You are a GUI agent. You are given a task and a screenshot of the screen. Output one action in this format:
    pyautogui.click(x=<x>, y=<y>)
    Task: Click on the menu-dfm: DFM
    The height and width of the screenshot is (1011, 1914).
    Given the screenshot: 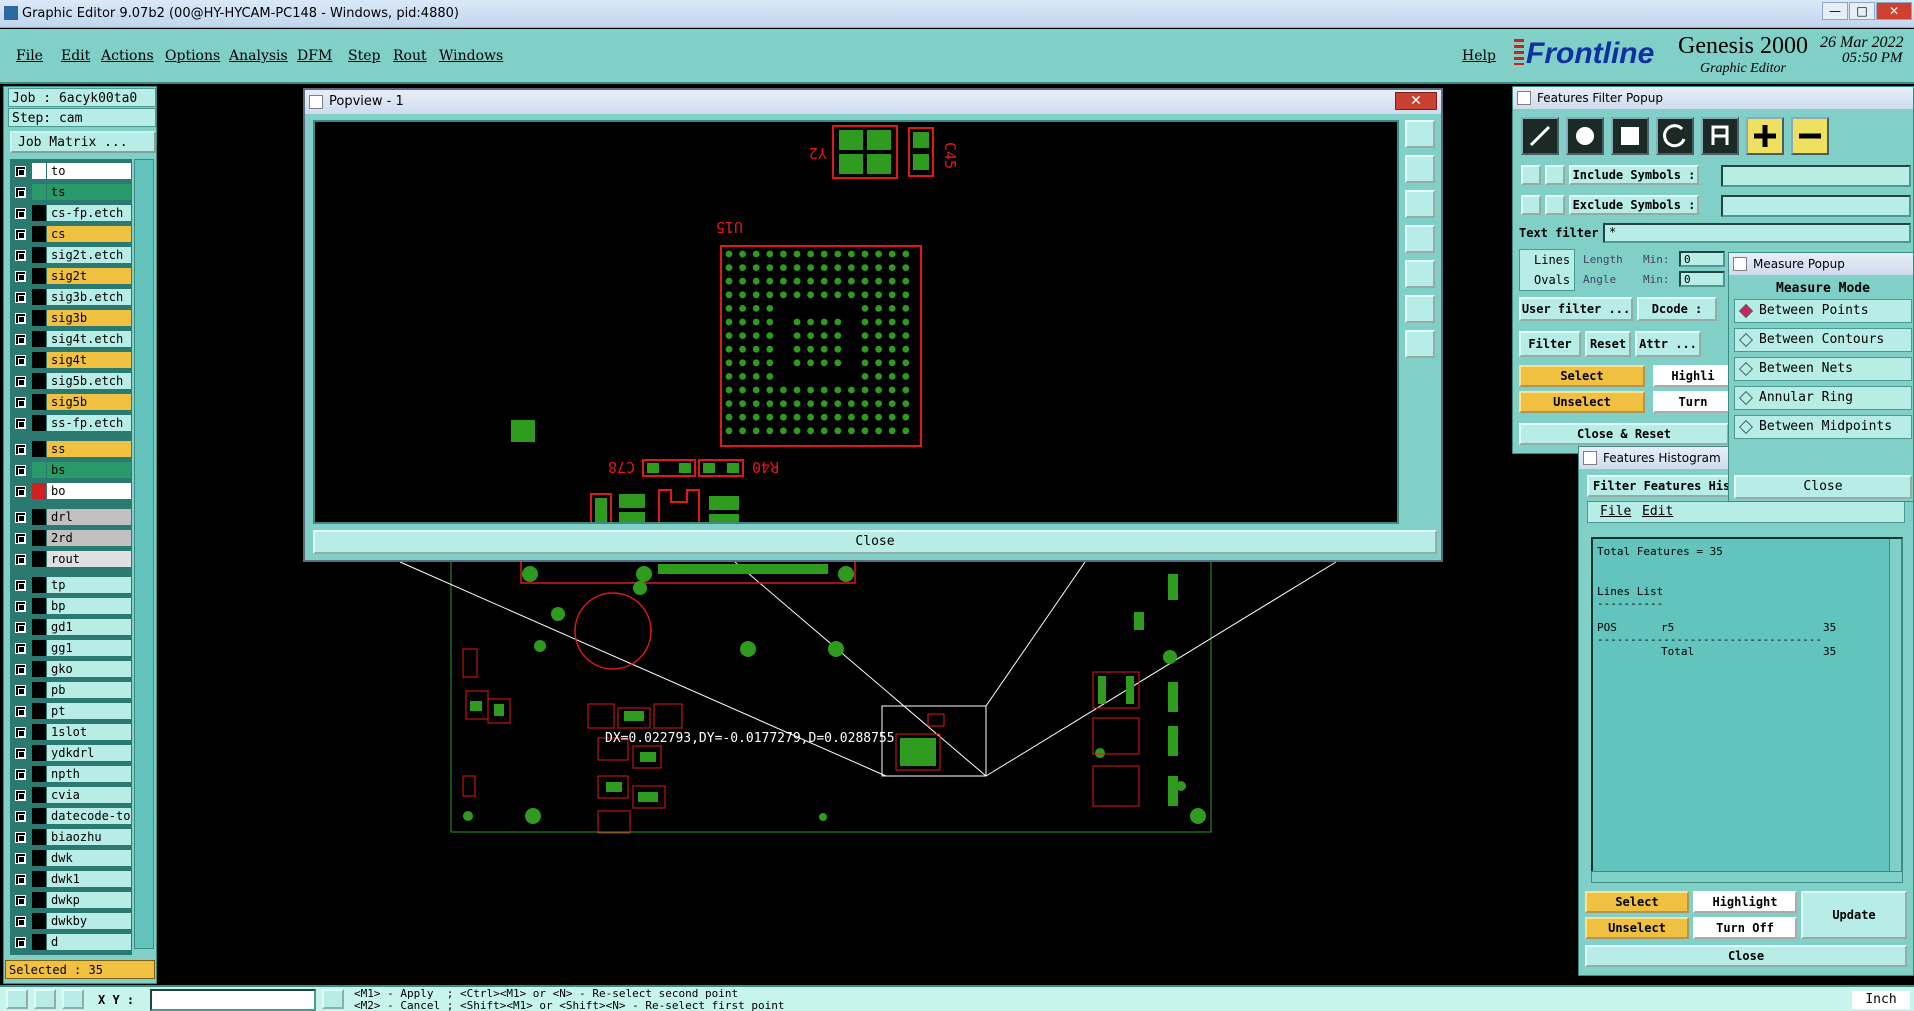 What is the action you would take?
    pyautogui.click(x=314, y=56)
    